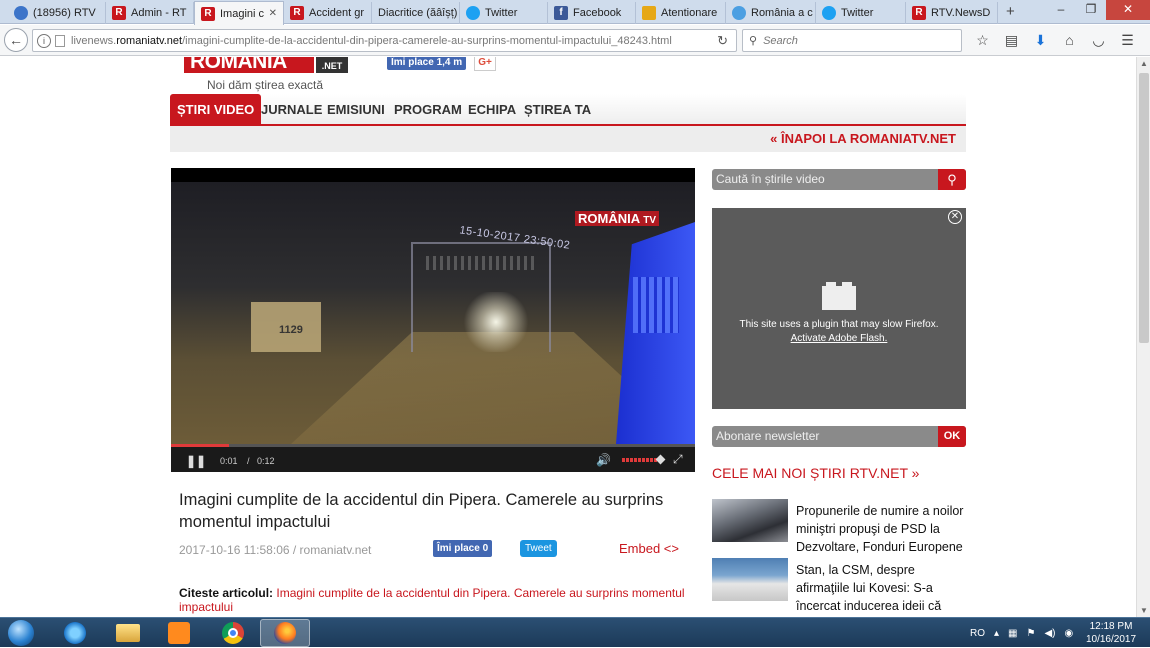  I want to click on tab-6: f Facebook, so click(592, 13).